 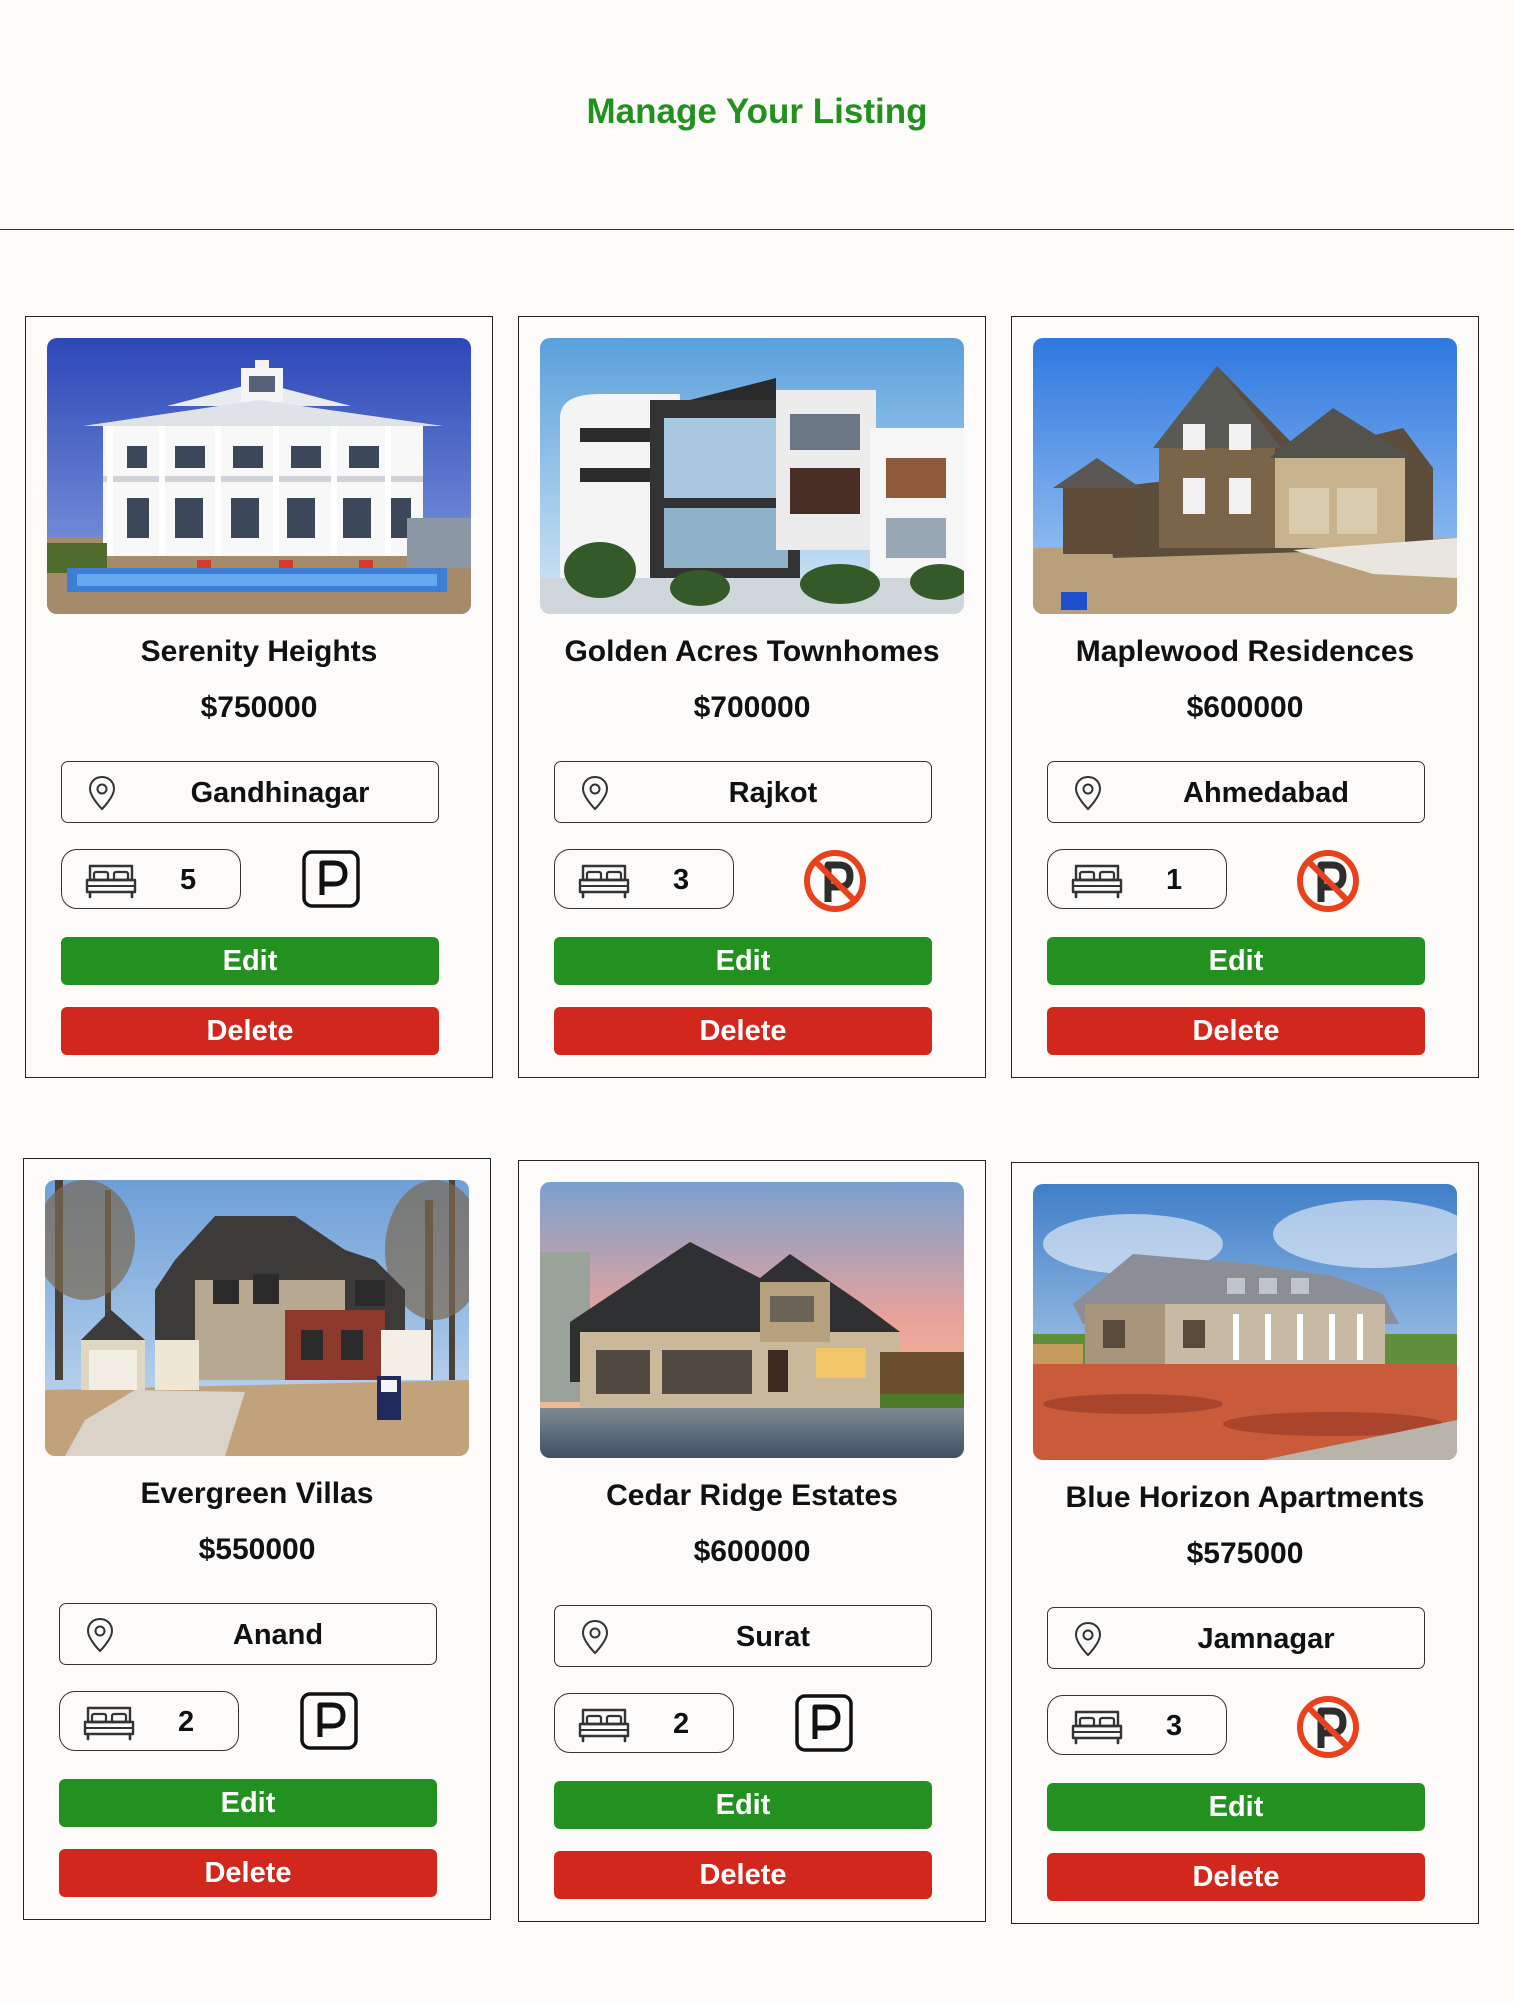 I want to click on location-text: Gandhinagar, so click(x=280, y=793).